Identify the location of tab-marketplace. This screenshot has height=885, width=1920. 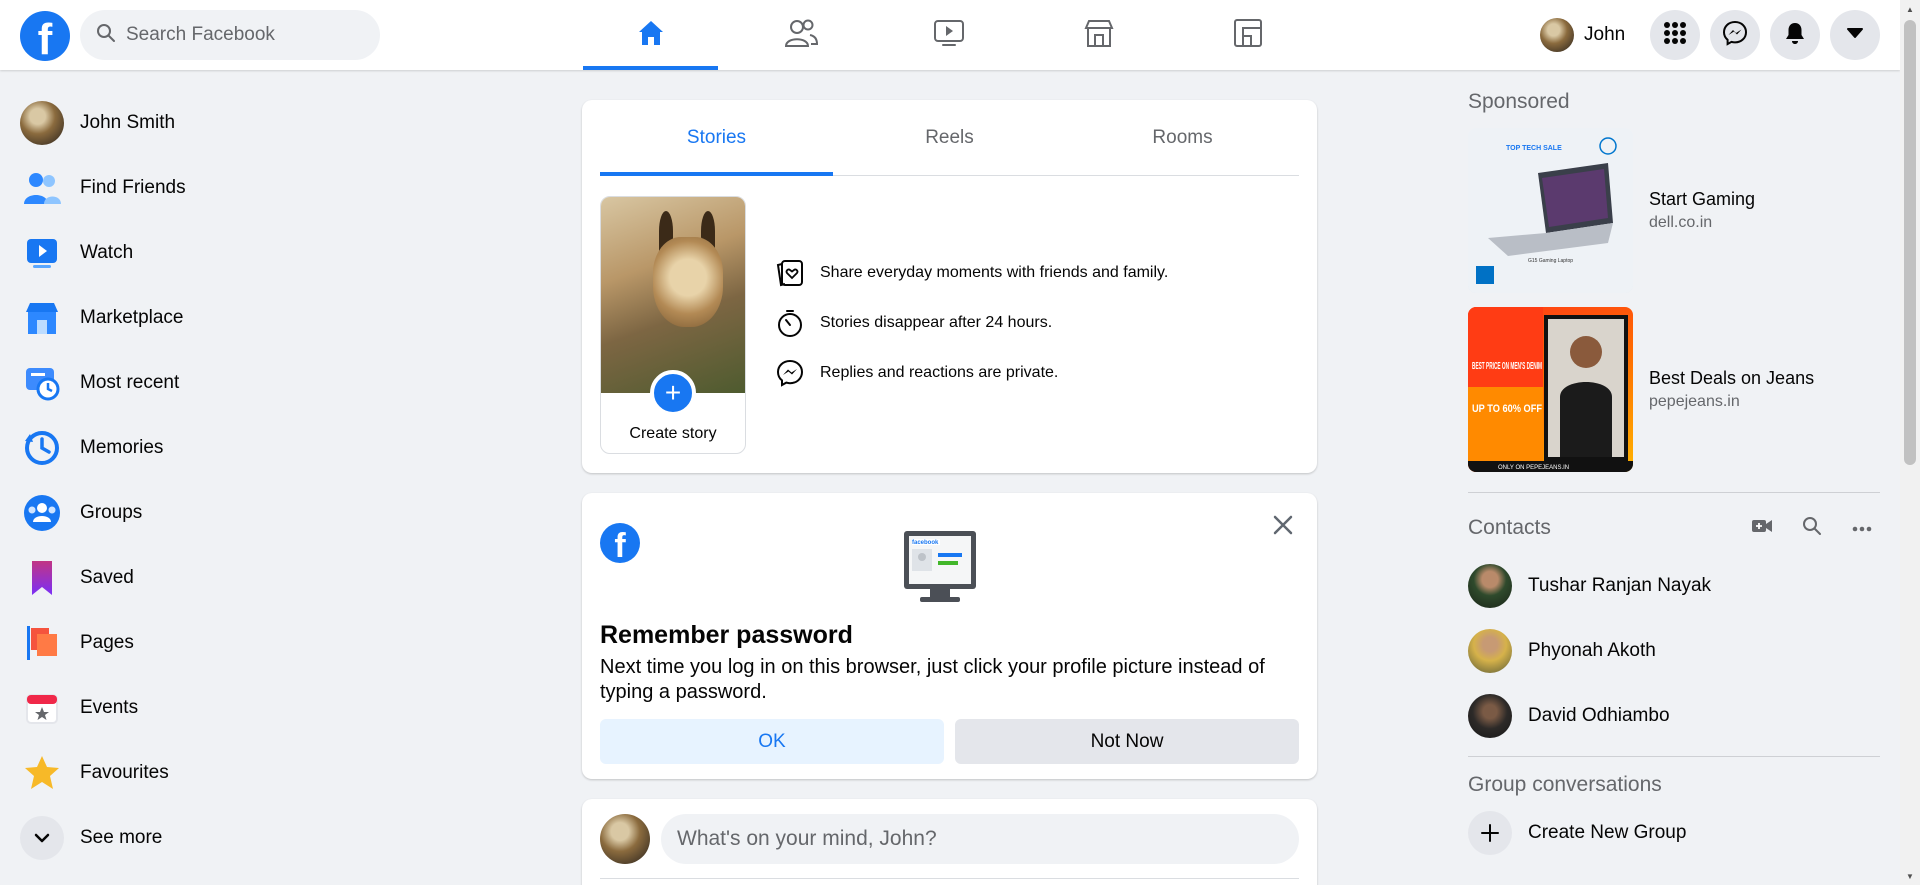
(1098, 35).